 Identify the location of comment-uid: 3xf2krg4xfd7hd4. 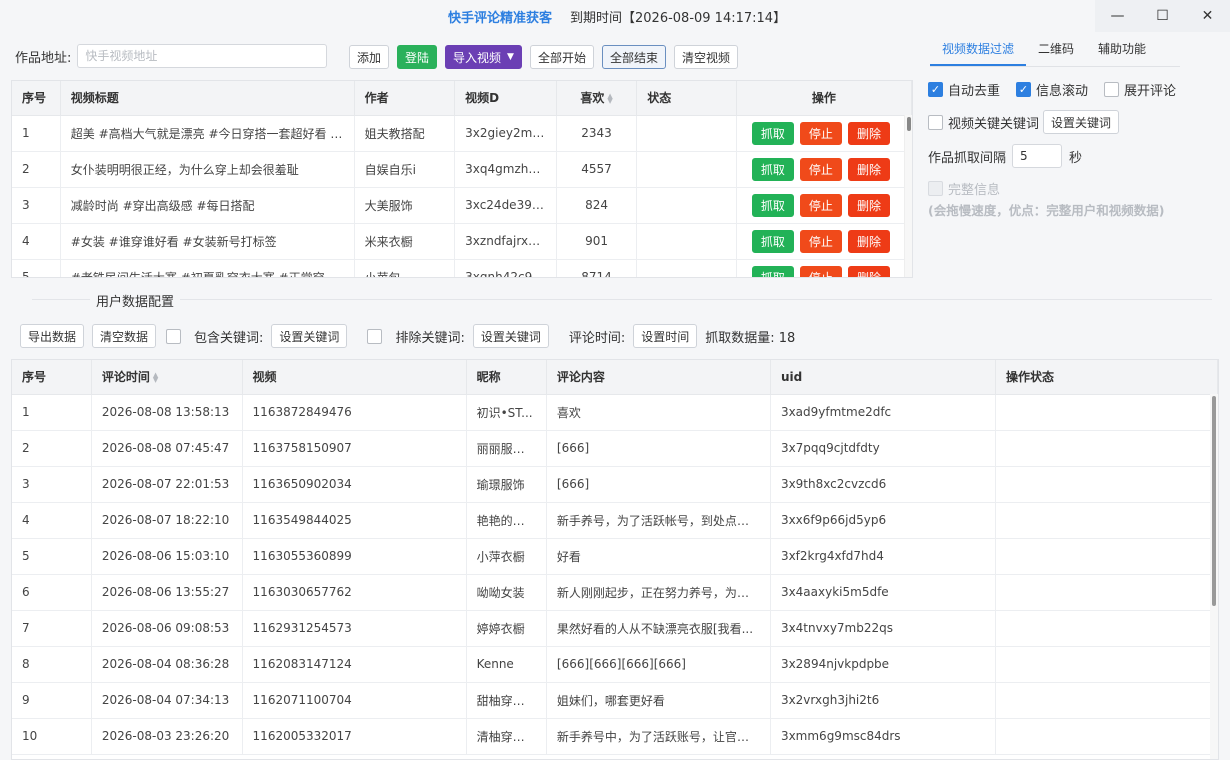
(883, 556).